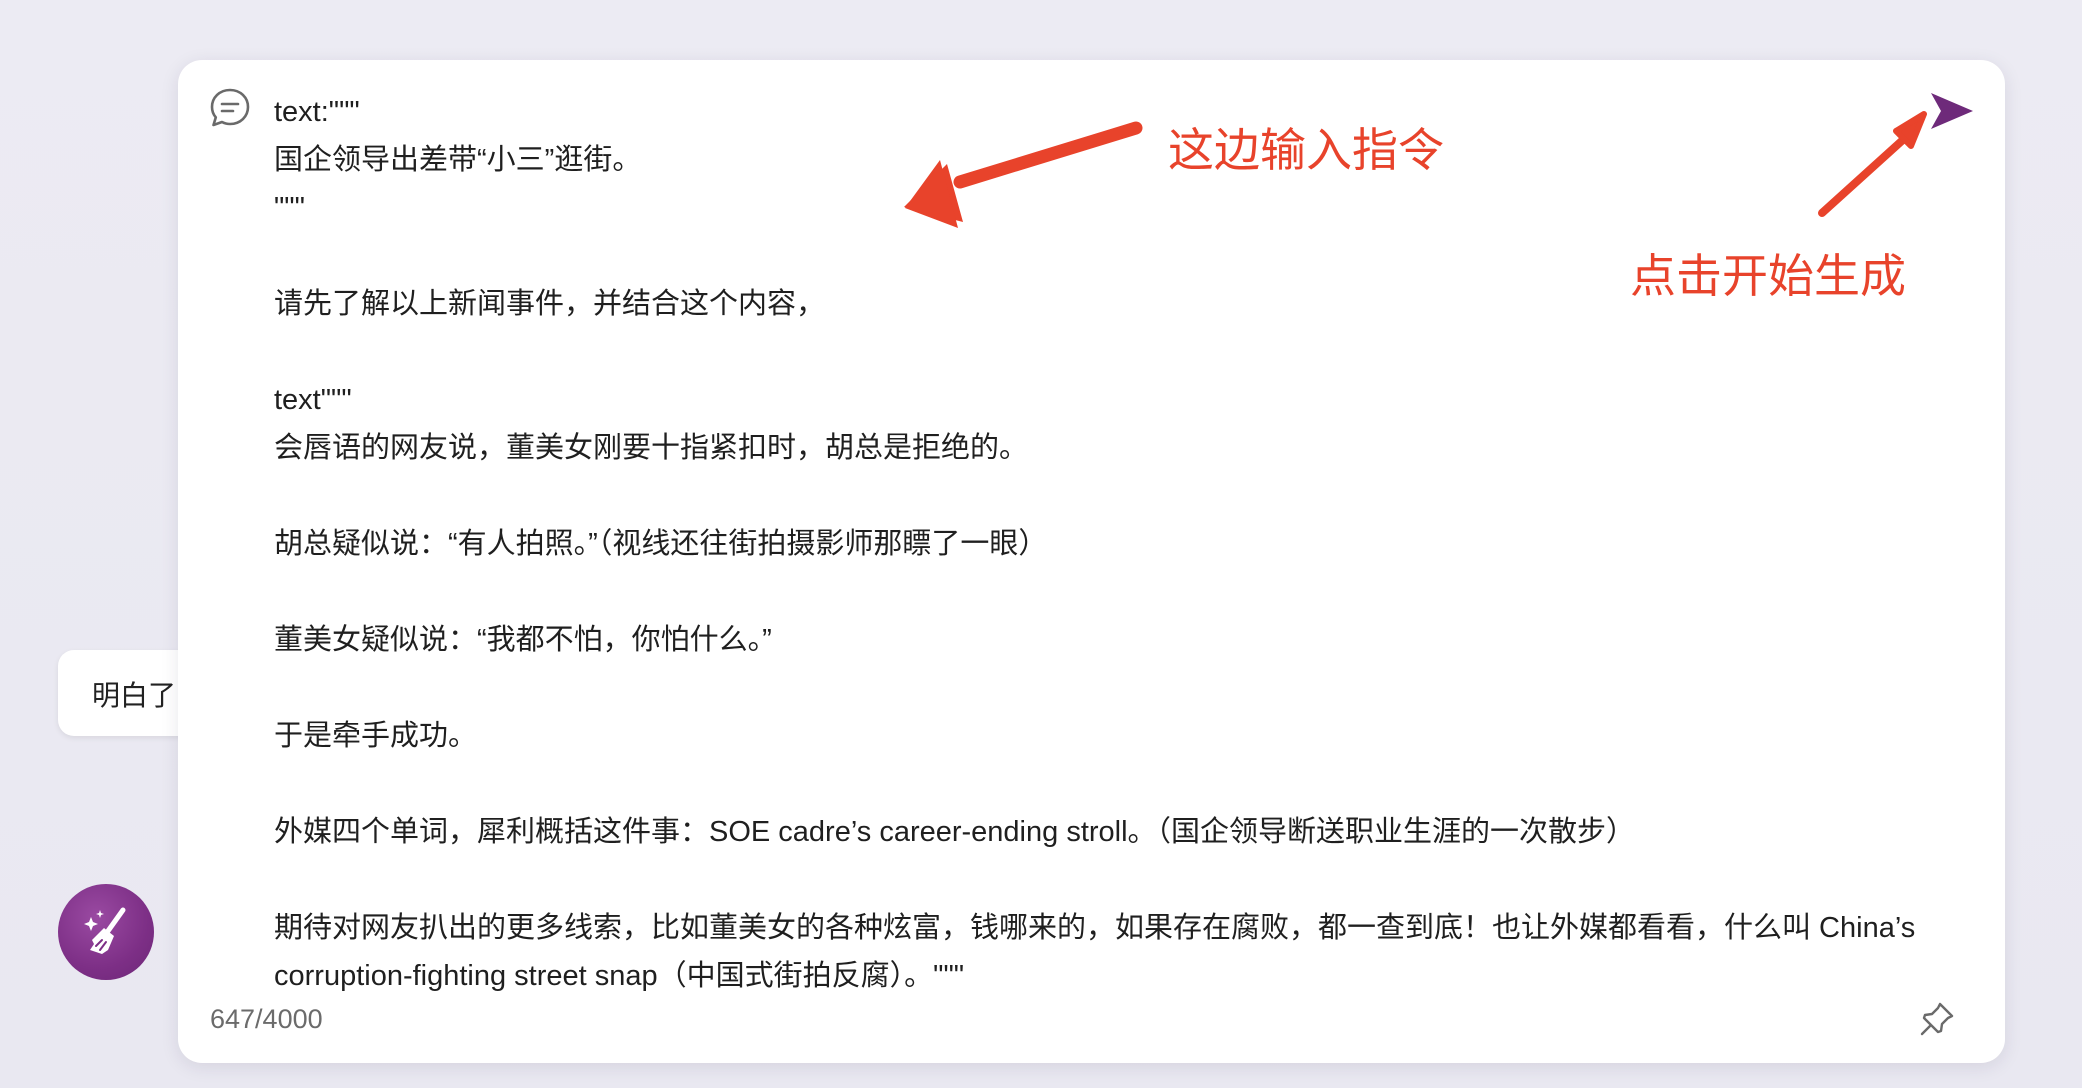  What do you see at coordinates (266, 1019) in the screenshot?
I see `character-counter: 647/4000` at bounding box center [266, 1019].